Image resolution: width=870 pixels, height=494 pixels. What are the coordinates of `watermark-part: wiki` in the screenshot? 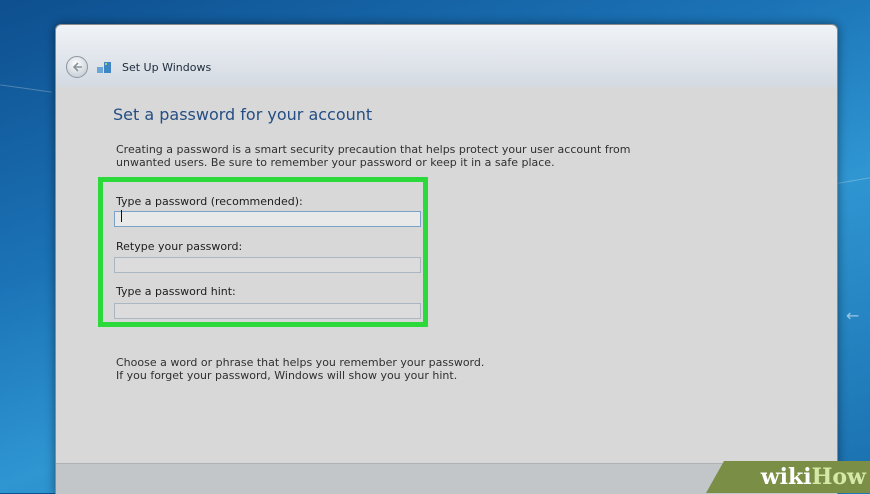 It's located at (786, 477).